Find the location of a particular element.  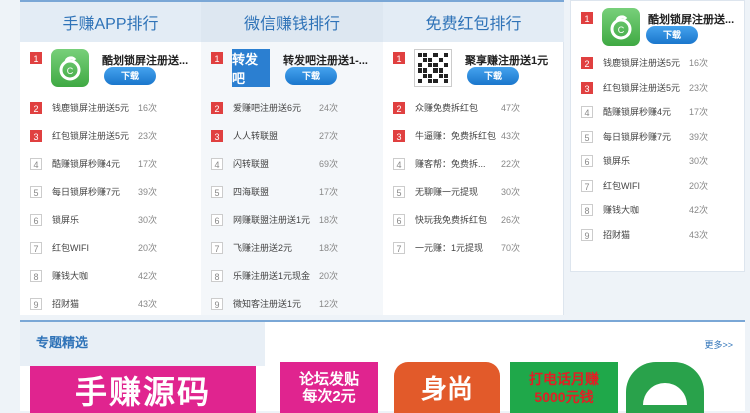

item-count: 39次 is located at coordinates (148, 192).